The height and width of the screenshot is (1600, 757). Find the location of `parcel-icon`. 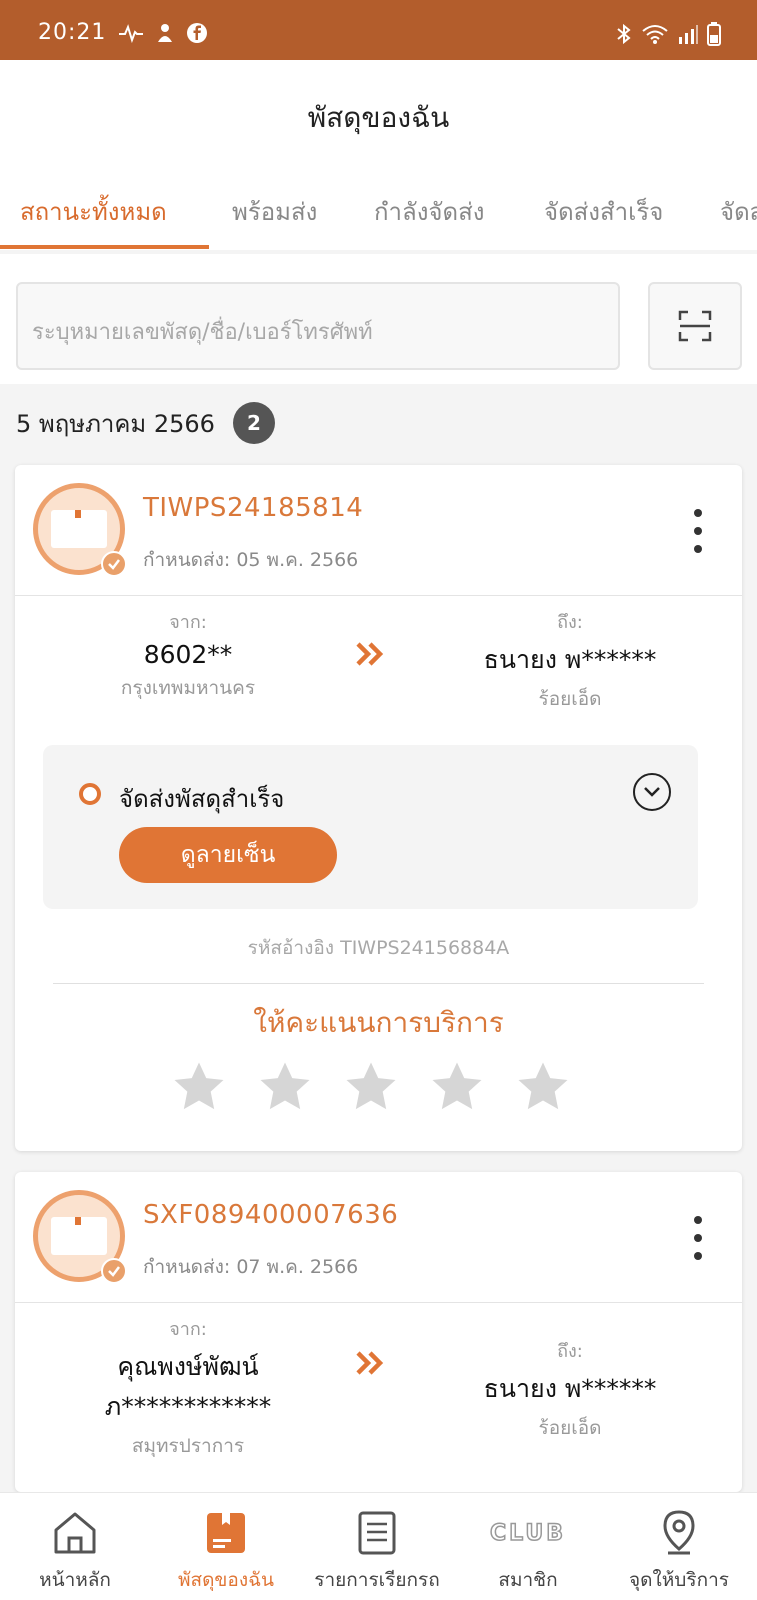

parcel-icon is located at coordinates (226, 1533).